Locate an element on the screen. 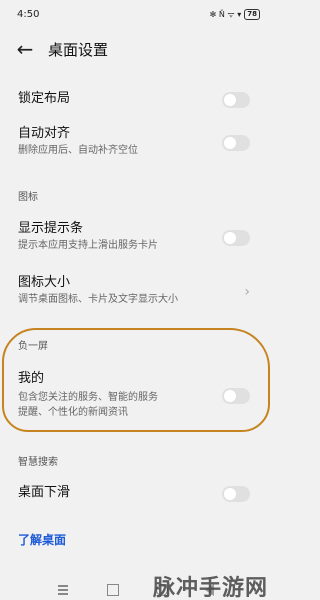 Image resolution: width=320 pixels, height=600 pixels. mine-label: 我的 is located at coordinates (31, 378).